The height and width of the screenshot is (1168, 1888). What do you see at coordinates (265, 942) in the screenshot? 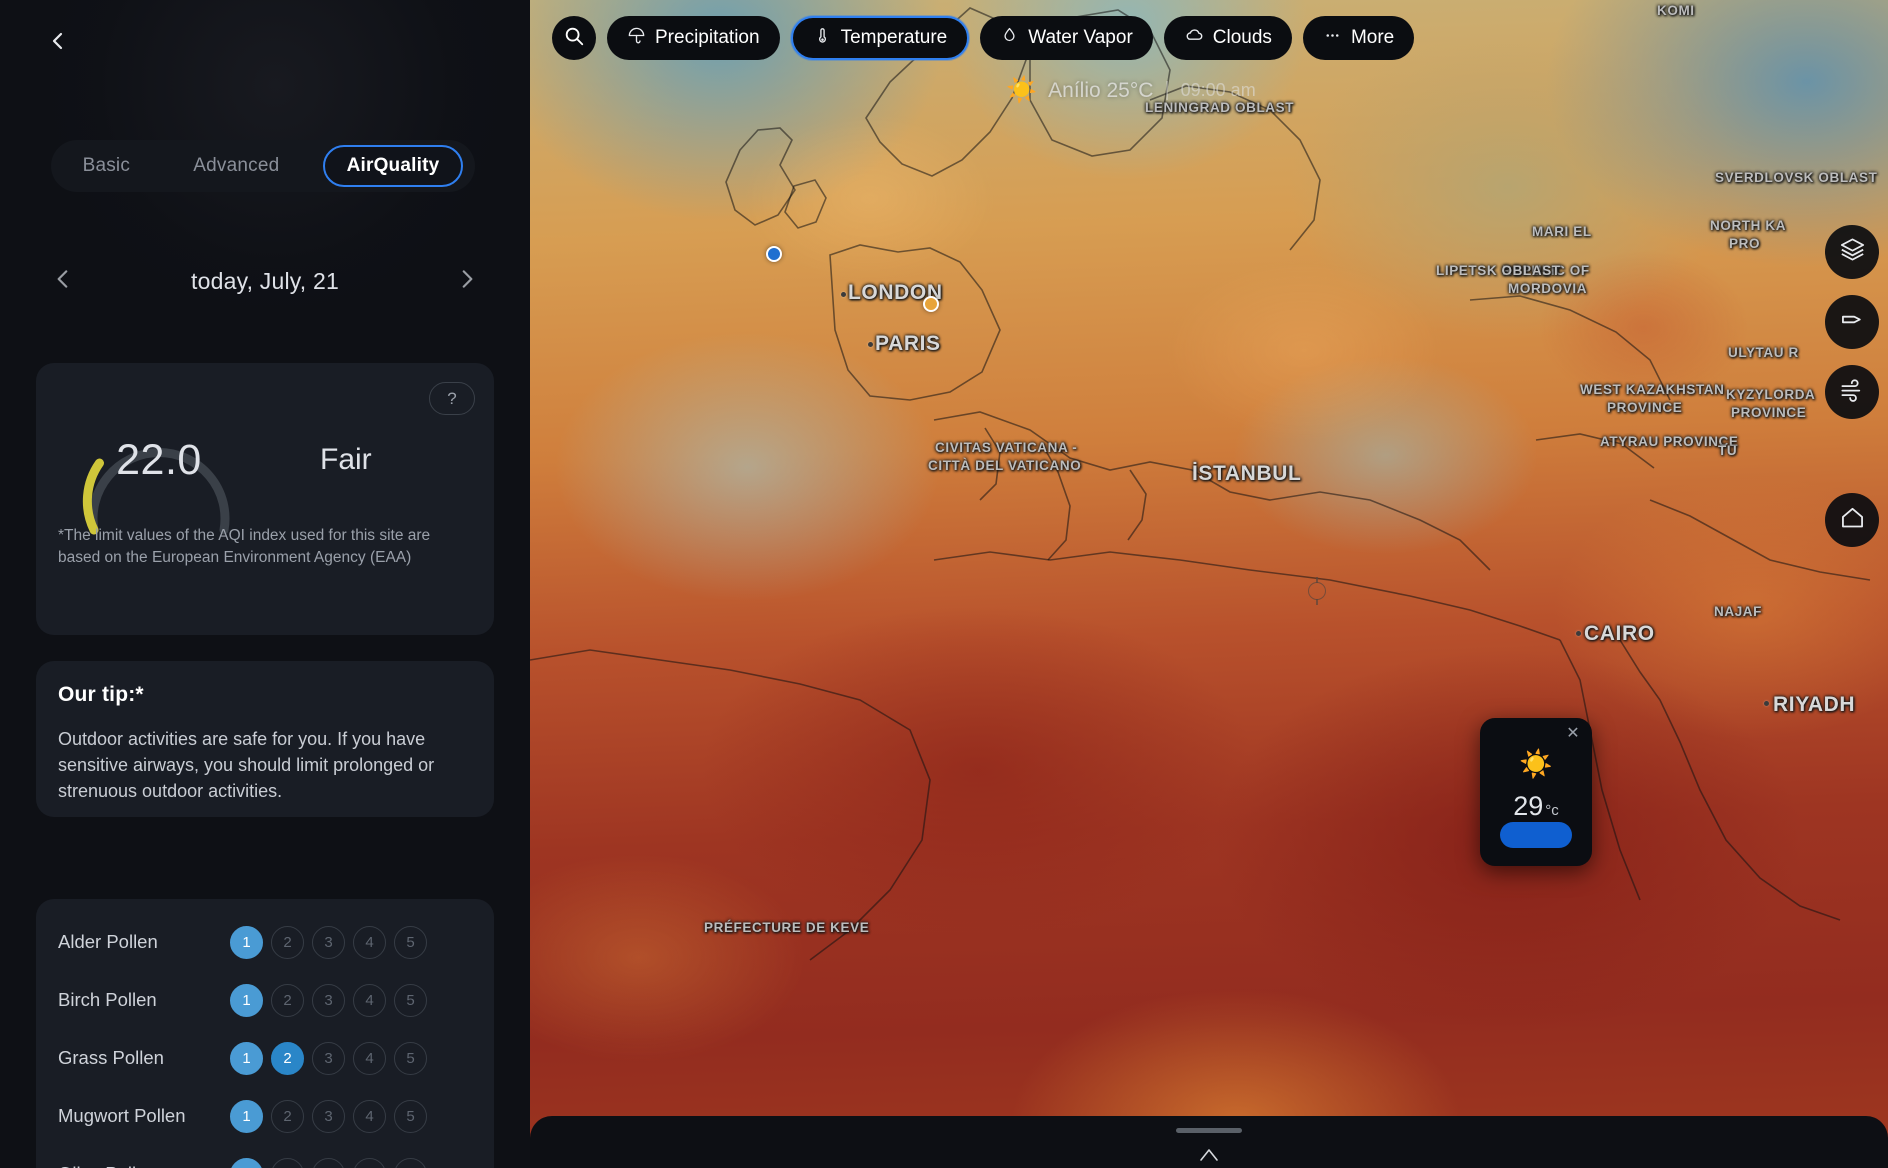
I see `pollen-row: Alder Pollen 1 2 3 4 5` at bounding box center [265, 942].